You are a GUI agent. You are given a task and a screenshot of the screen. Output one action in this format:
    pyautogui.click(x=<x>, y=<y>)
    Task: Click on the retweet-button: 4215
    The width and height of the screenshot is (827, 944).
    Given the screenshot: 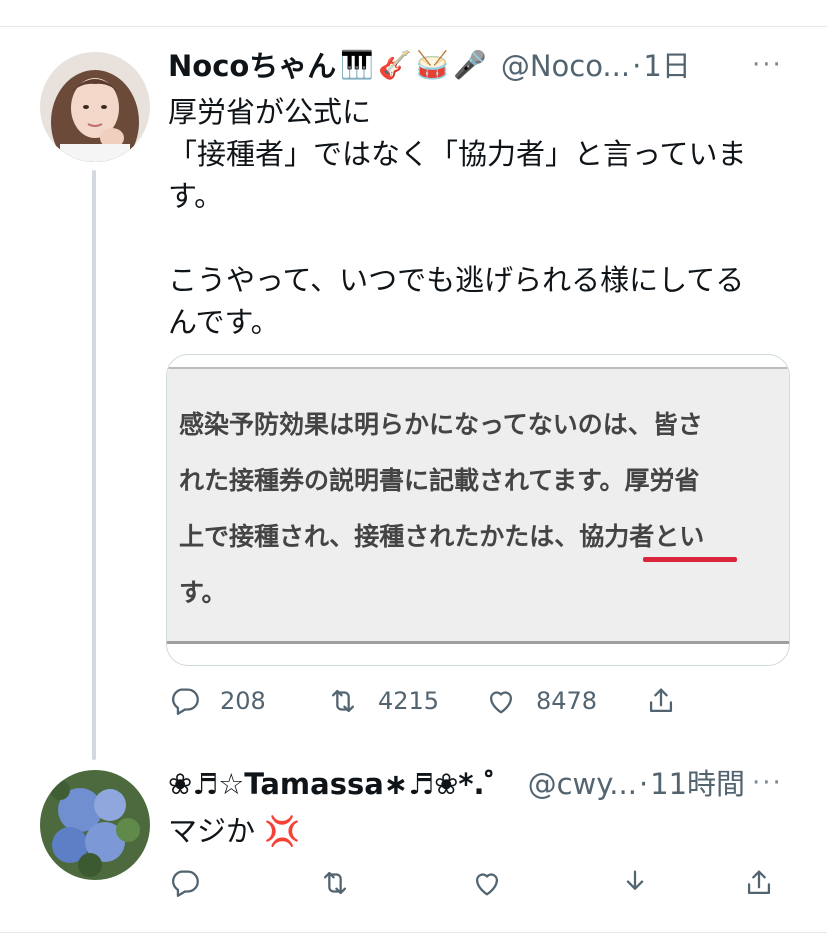 What is the action you would take?
    pyautogui.click(x=382, y=701)
    